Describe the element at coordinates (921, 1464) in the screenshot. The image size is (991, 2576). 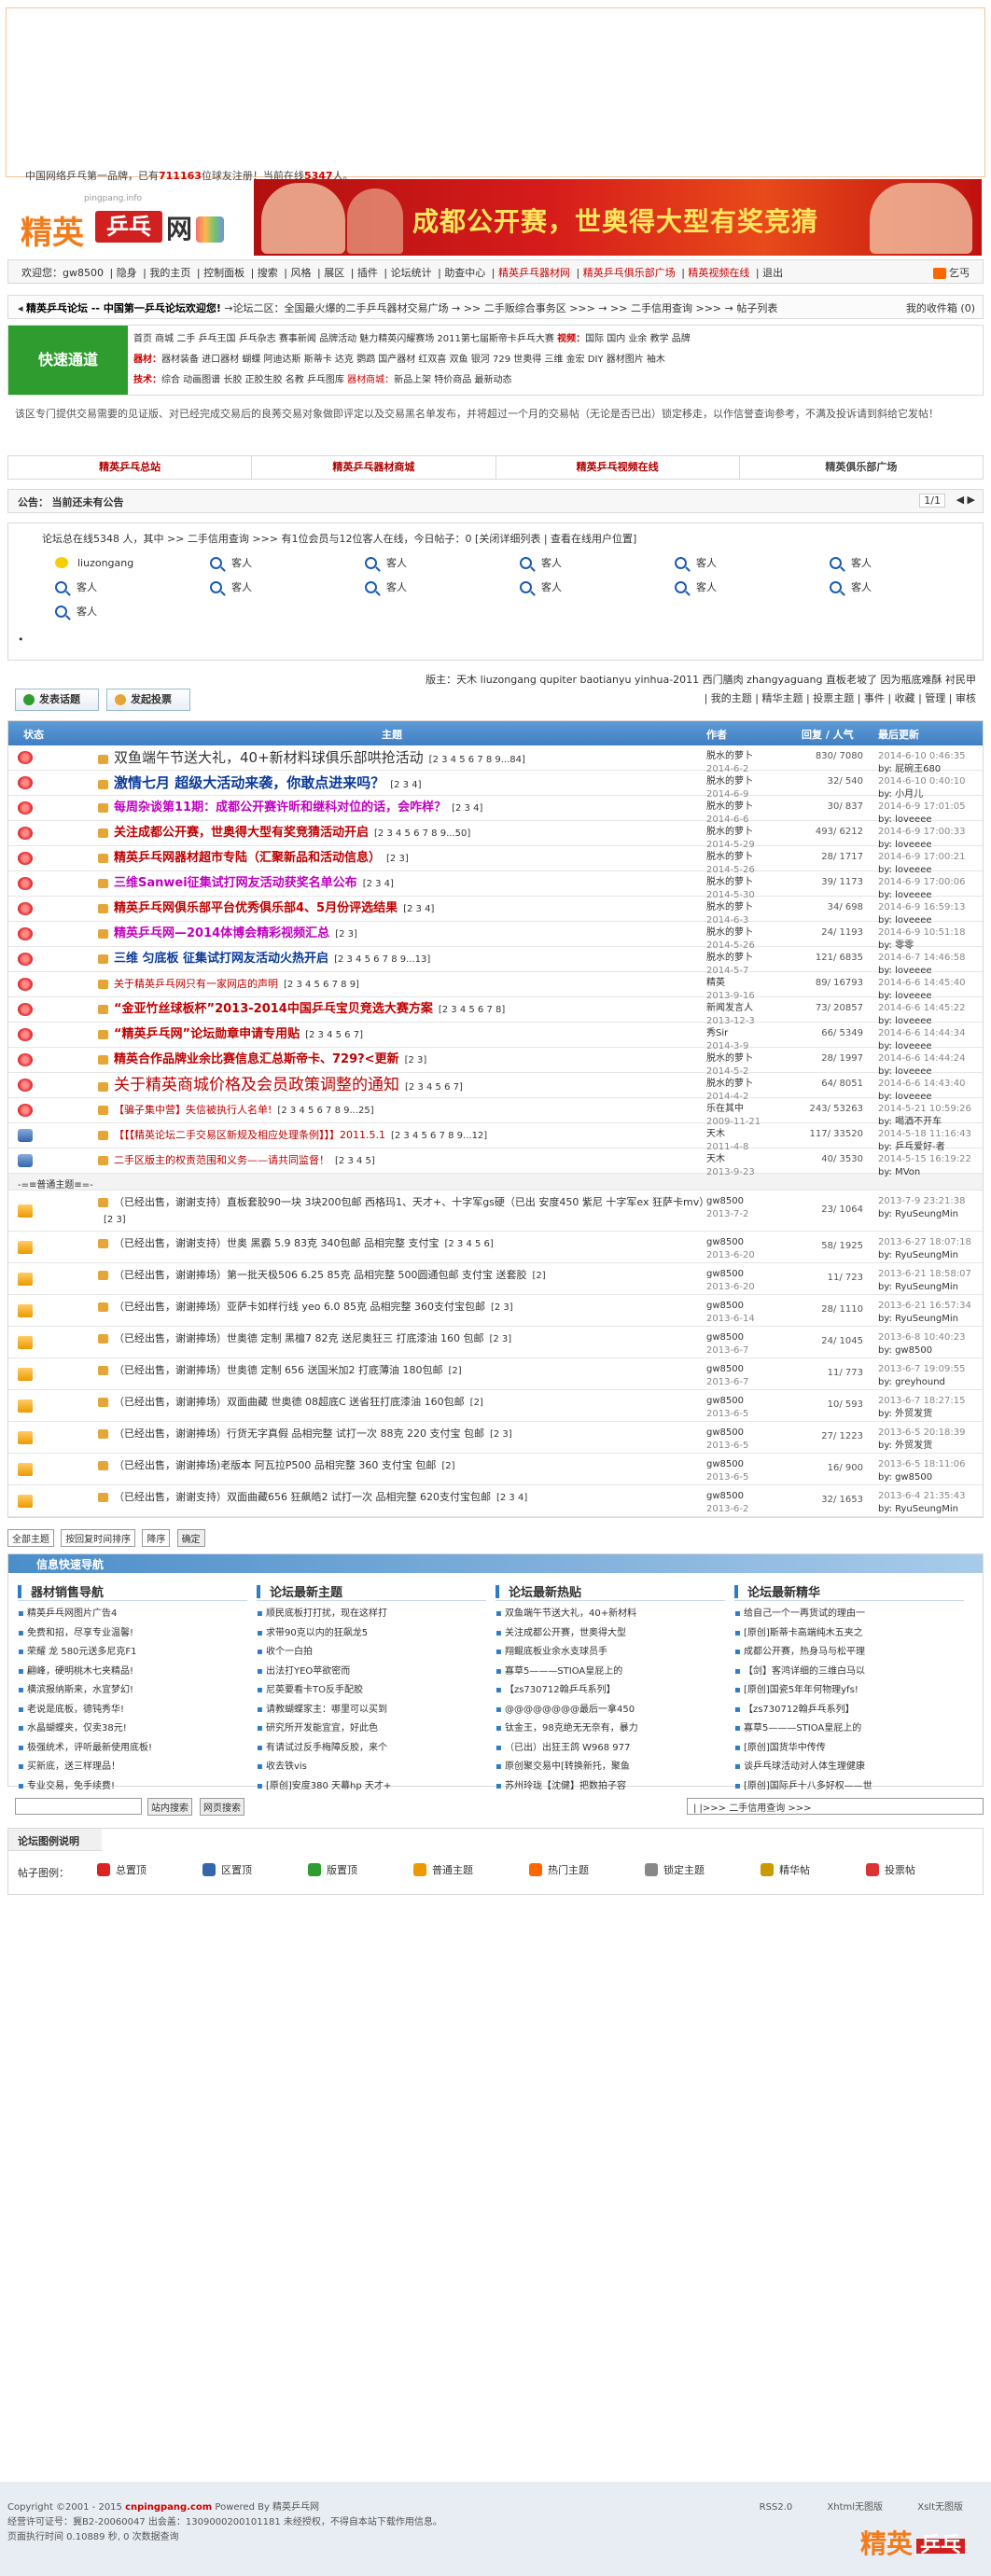
I see `last-post-time: 2013-6-5 18:11:06` at that location.